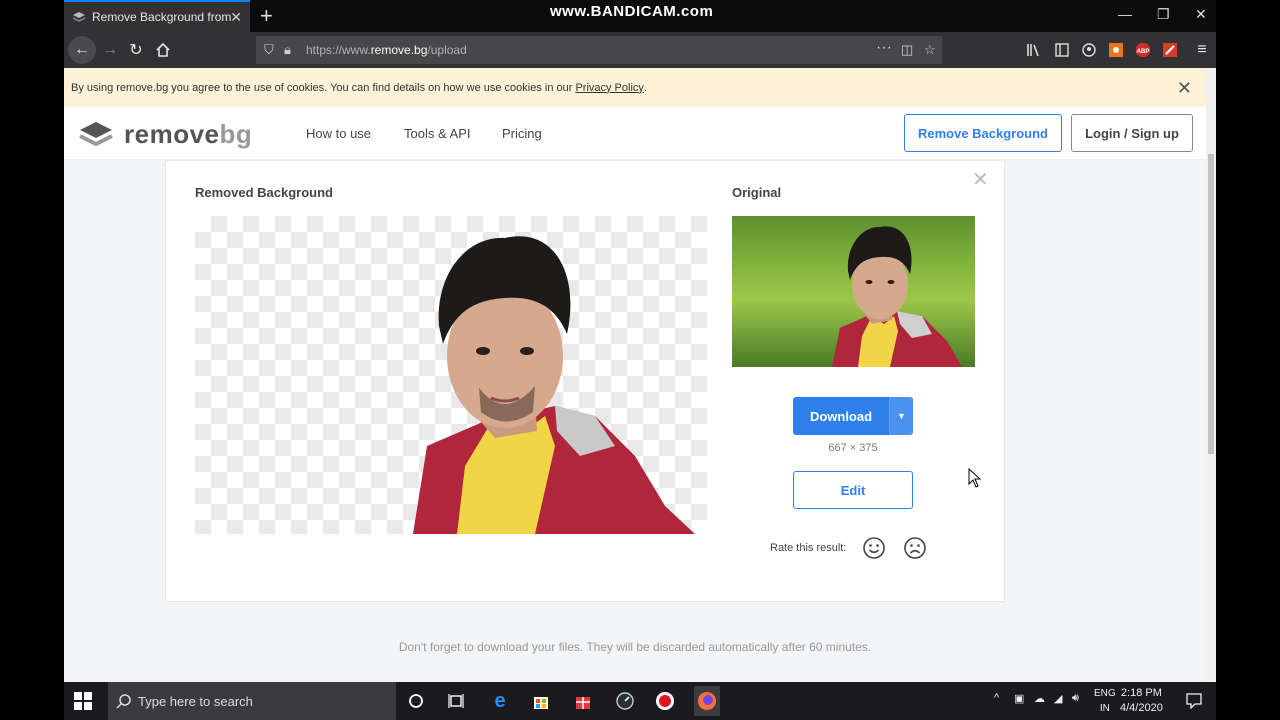 The width and height of the screenshot is (1280, 720). I want to click on rate-result-label: Rate this result:, so click(808, 548).